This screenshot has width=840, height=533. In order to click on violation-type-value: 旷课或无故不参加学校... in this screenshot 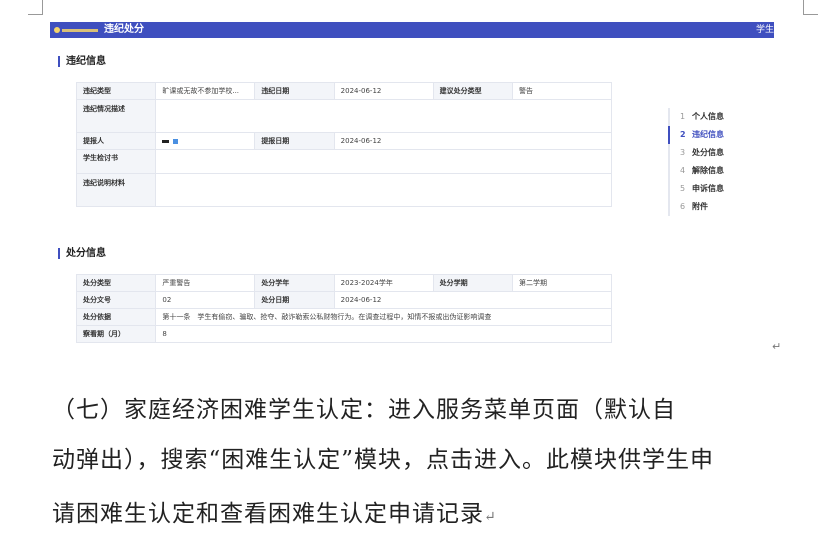, I will do `click(205, 91)`.